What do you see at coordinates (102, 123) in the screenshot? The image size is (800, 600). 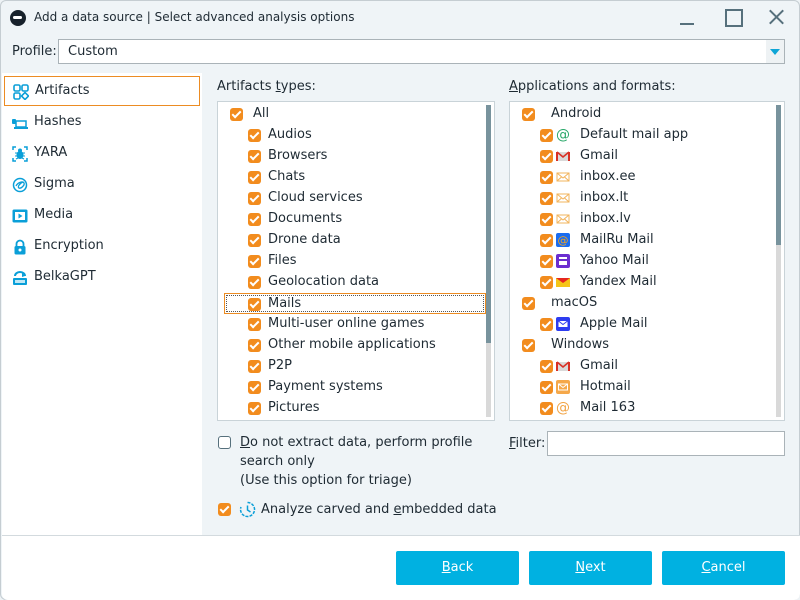 I see `sidebar-item-hashes: Hashes` at bounding box center [102, 123].